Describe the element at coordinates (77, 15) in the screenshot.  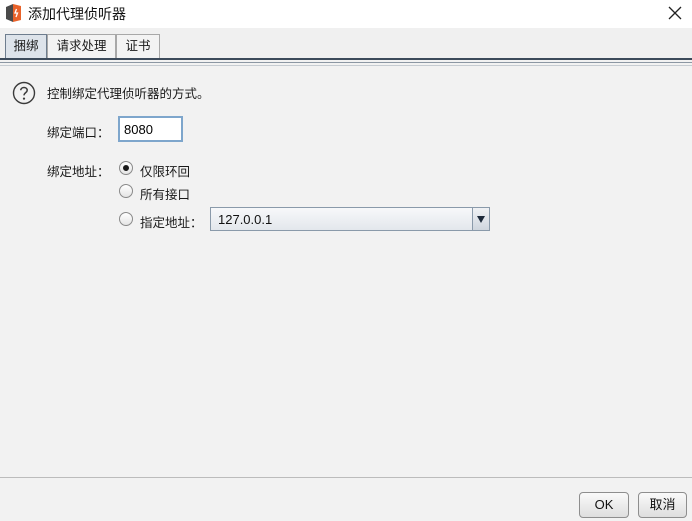
I see `window-title: 添加代理侦听器` at that location.